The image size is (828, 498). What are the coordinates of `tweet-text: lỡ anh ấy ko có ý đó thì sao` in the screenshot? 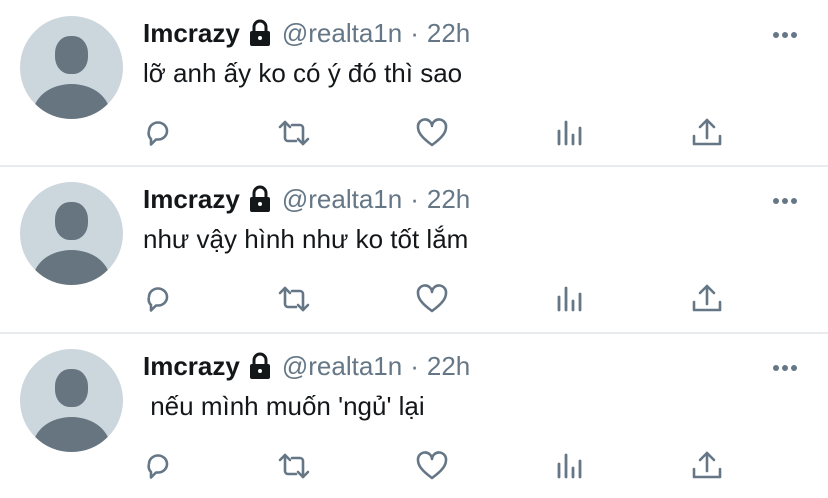 It's located at (303, 73).